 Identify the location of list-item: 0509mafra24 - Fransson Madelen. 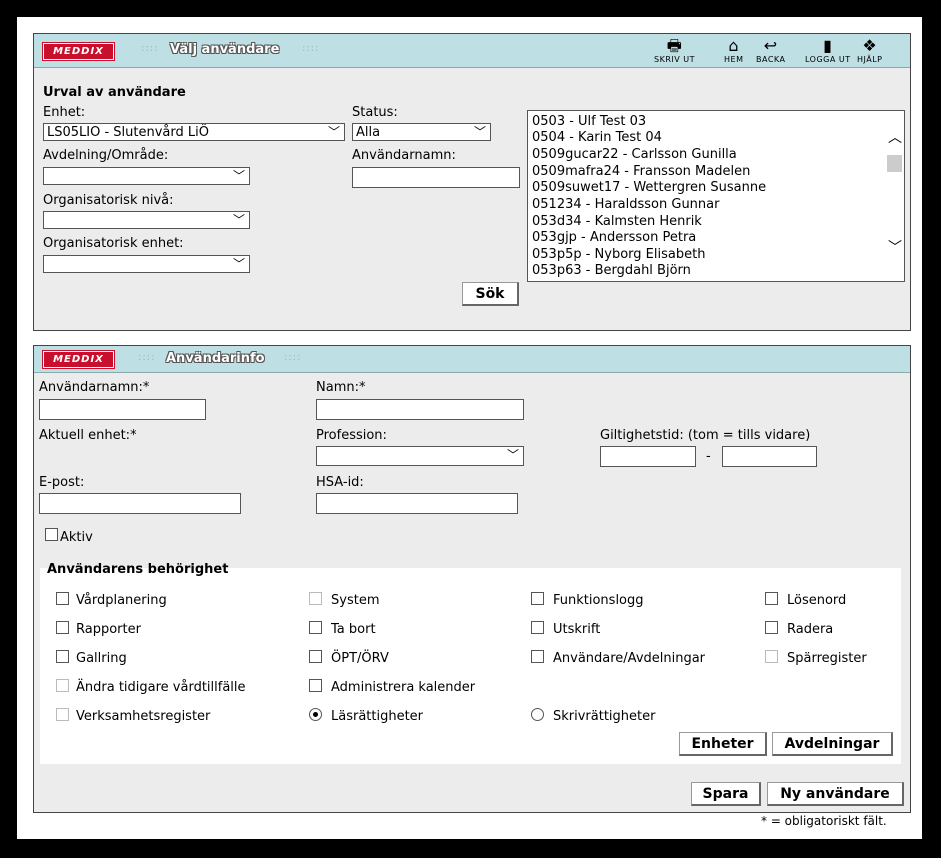
(641, 171).